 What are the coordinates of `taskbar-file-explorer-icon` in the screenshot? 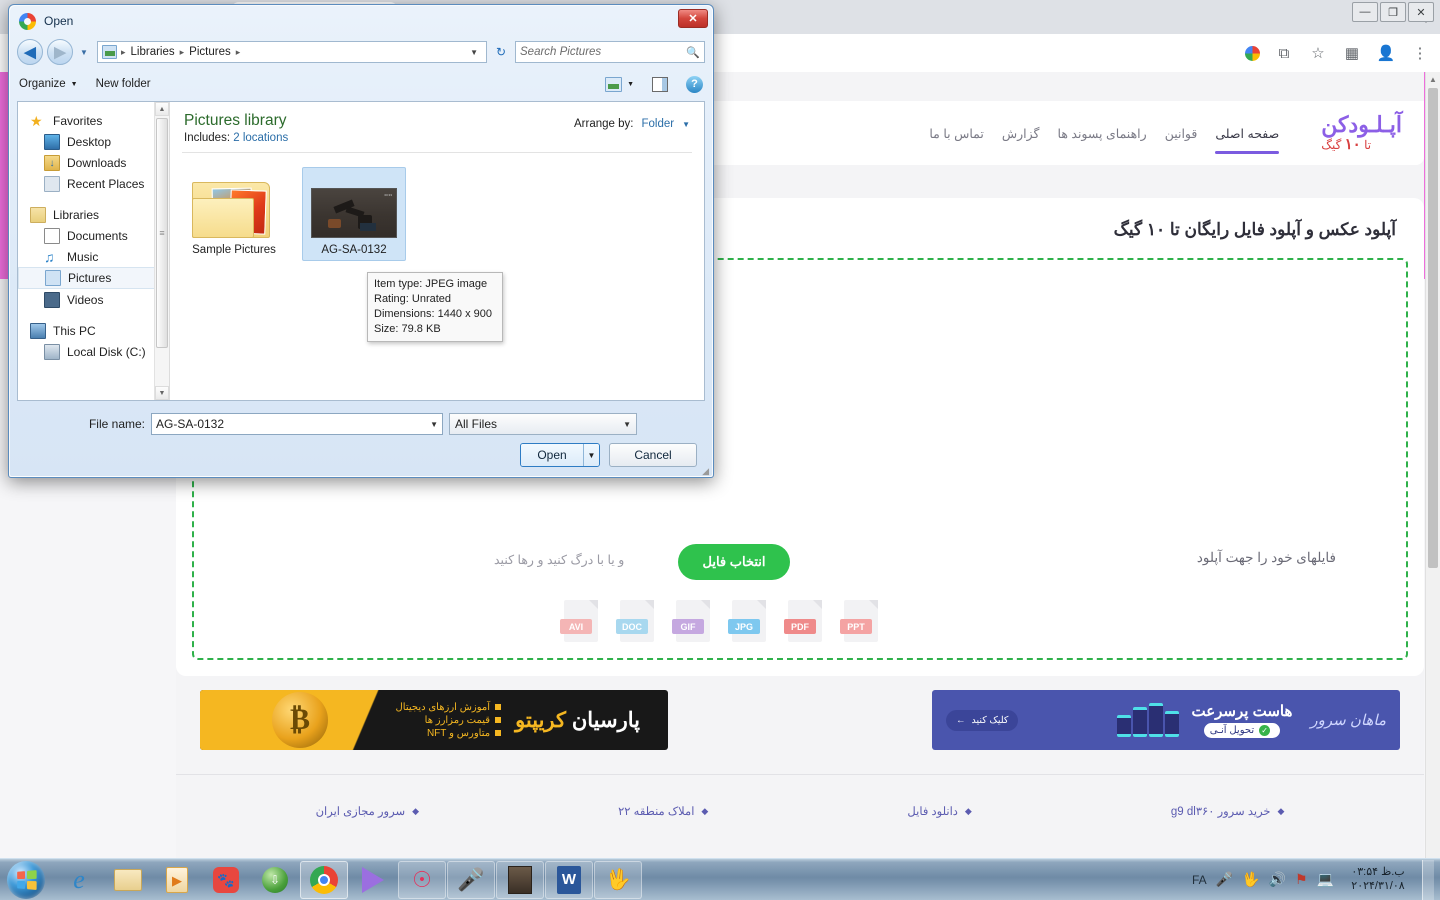 It's located at (128, 880).